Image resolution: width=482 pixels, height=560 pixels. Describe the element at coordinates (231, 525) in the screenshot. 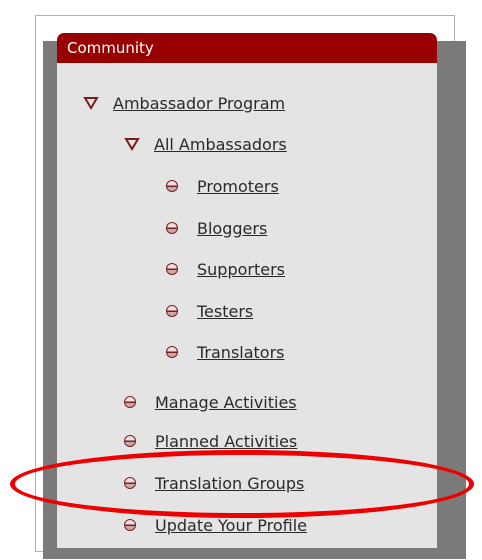

I see `link-update-profile: Update Your Profile` at that location.